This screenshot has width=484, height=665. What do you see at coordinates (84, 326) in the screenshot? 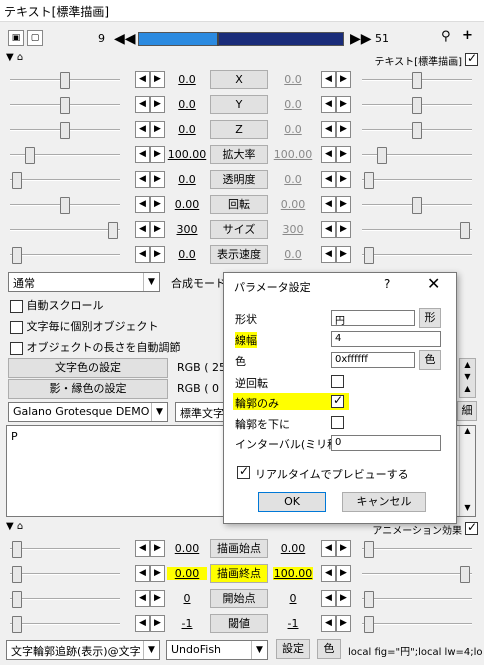
I see `per-char-option: 文字毎に個別オブジェクト` at bounding box center [84, 326].